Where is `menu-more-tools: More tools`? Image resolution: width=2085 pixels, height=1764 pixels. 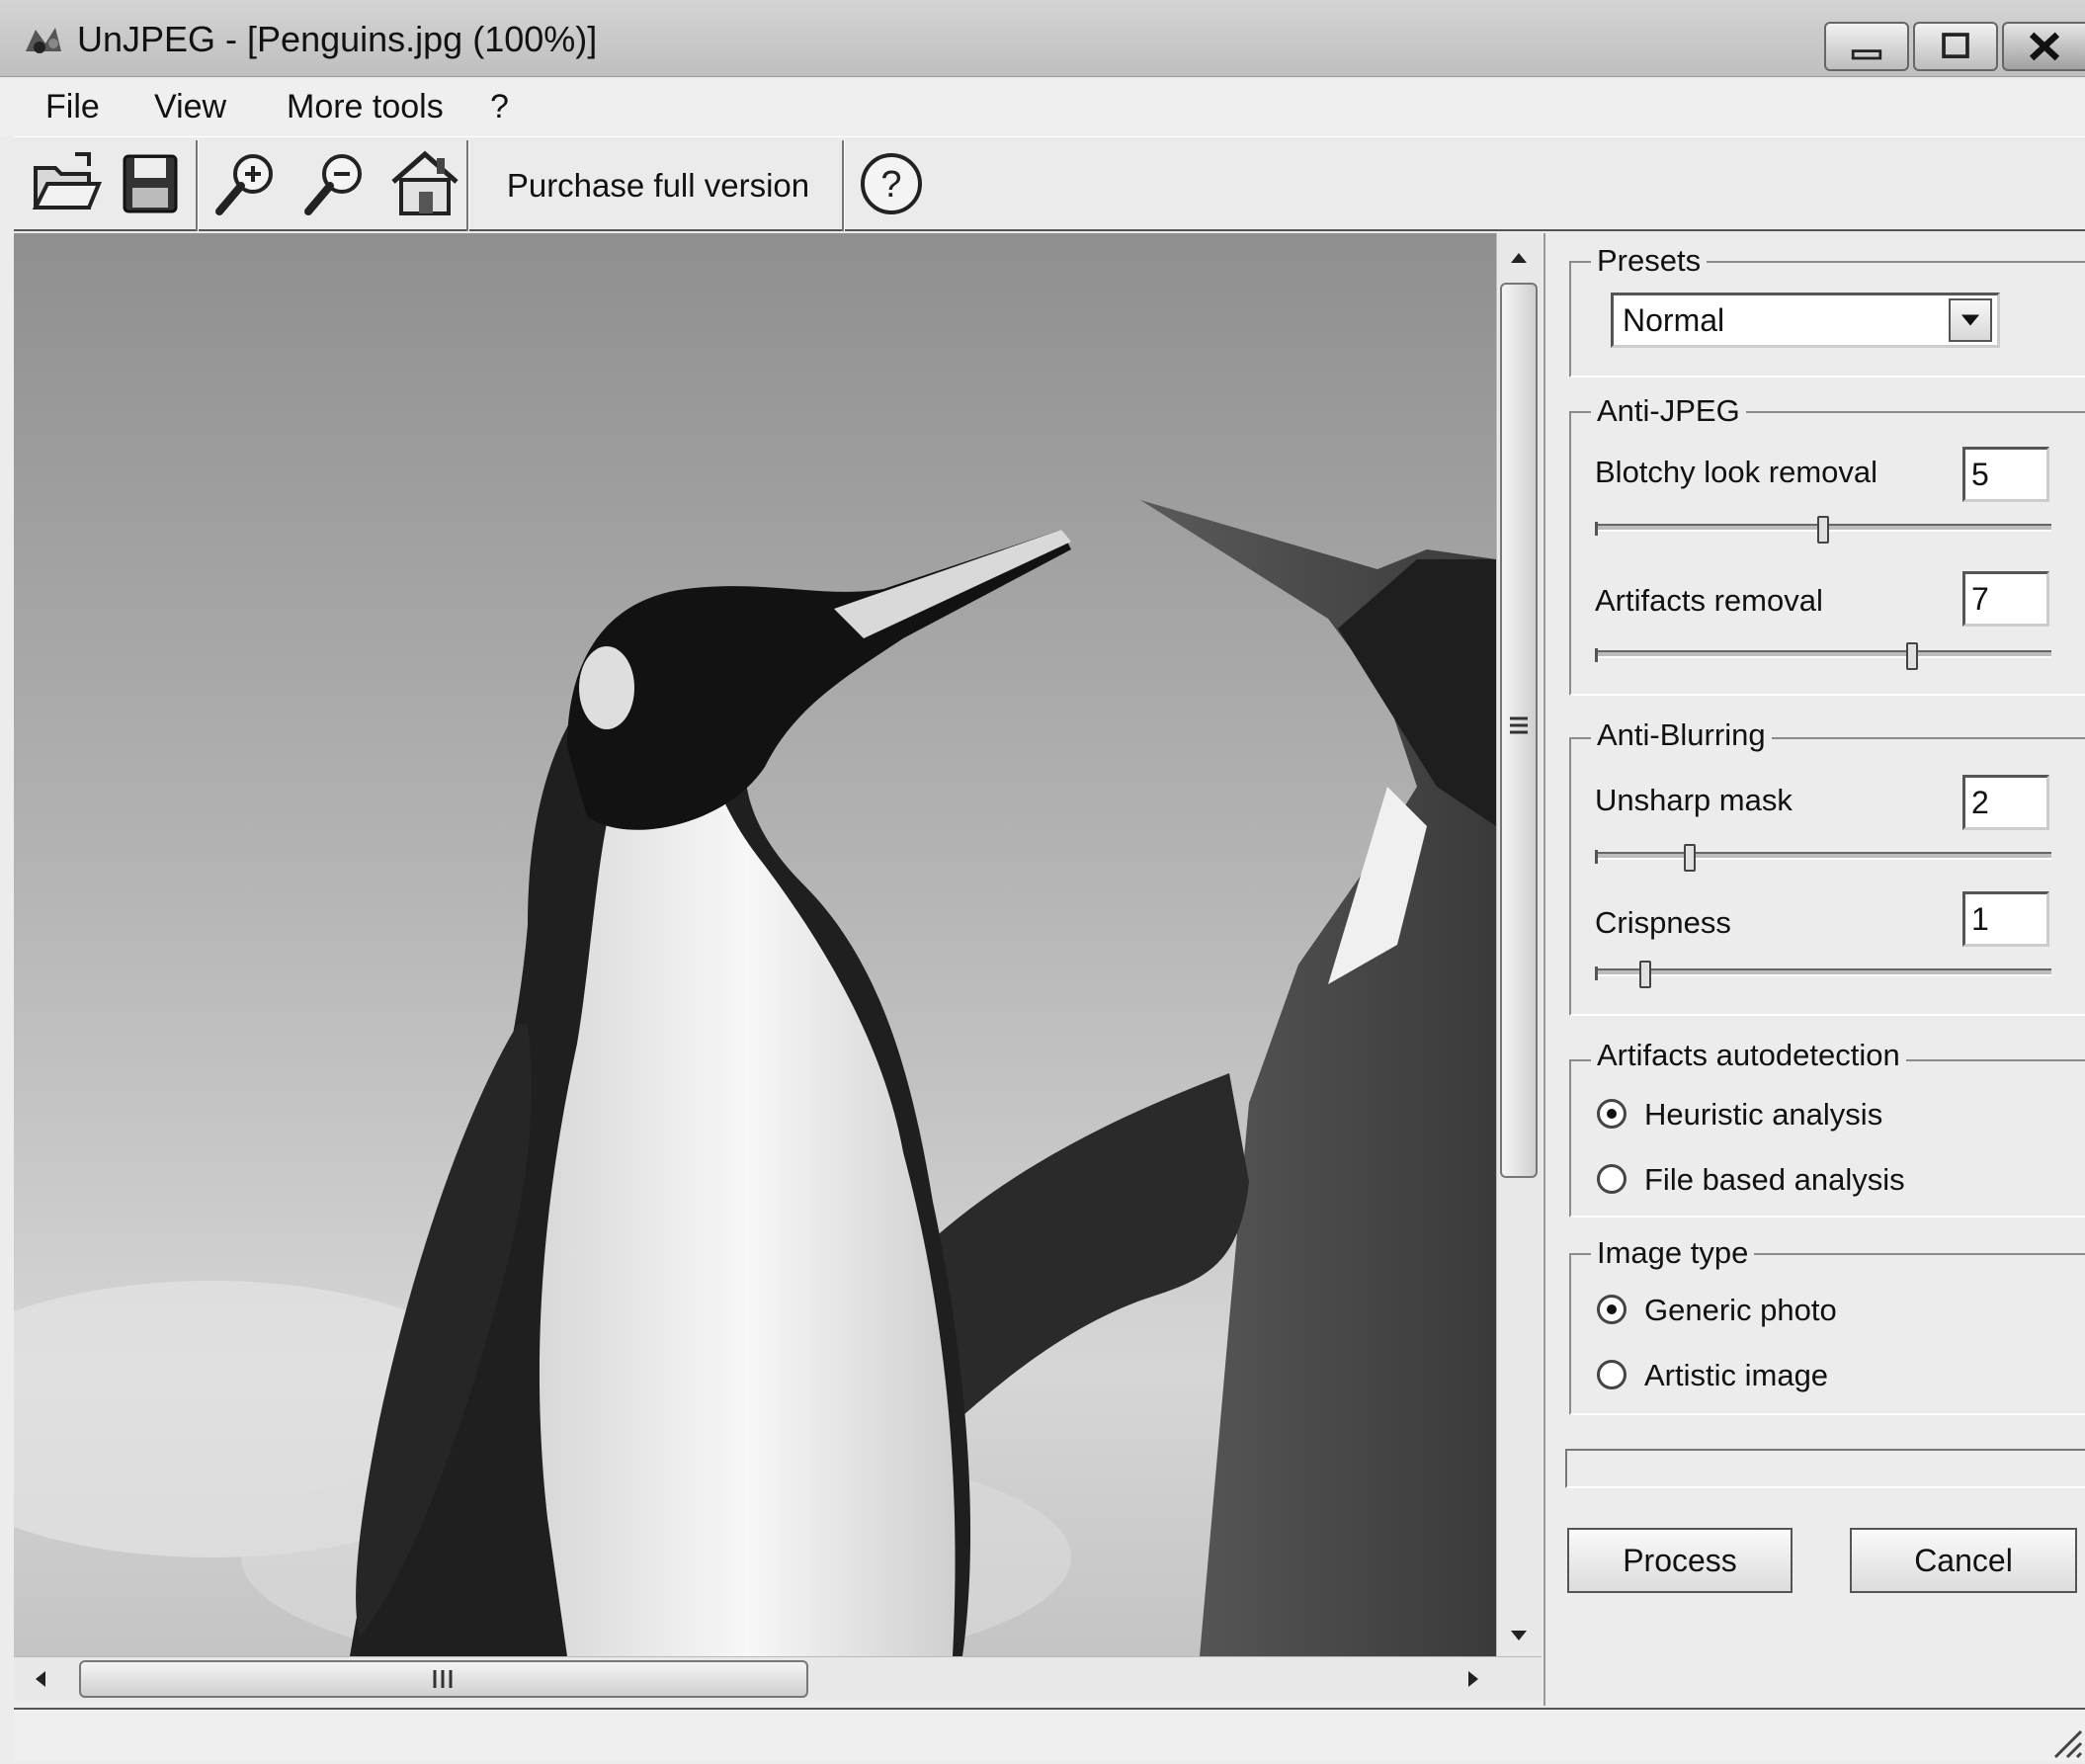 menu-more-tools: More tools is located at coordinates (365, 106).